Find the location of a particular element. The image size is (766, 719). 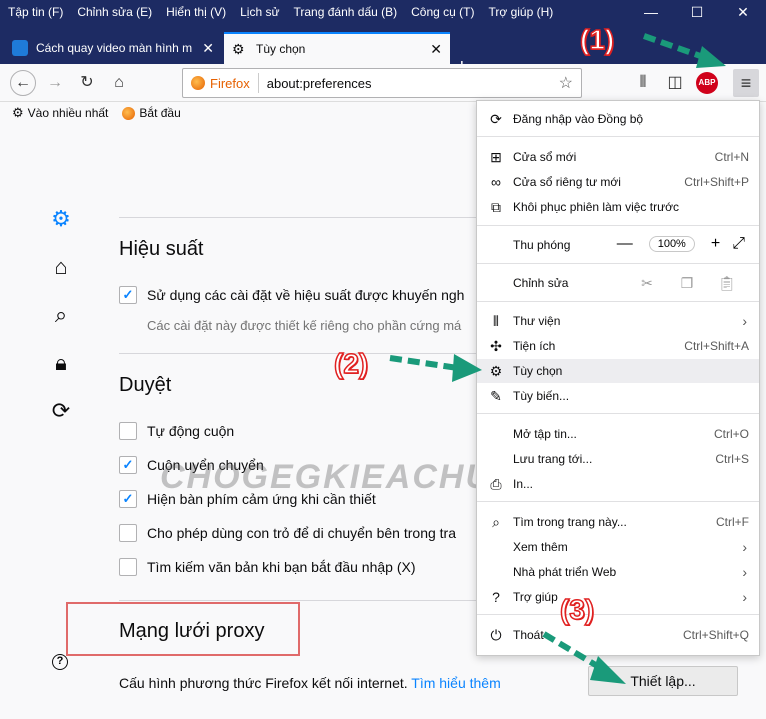

menu-view: Hiển thị (V) is located at coordinates (196, 12).